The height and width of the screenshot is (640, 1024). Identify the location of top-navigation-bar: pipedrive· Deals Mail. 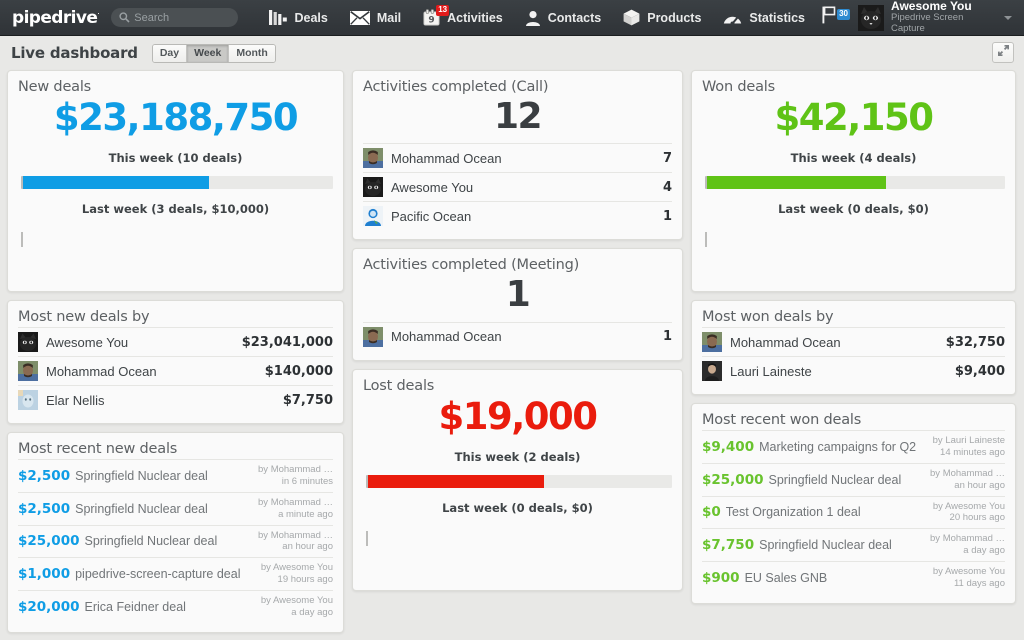
(512, 18).